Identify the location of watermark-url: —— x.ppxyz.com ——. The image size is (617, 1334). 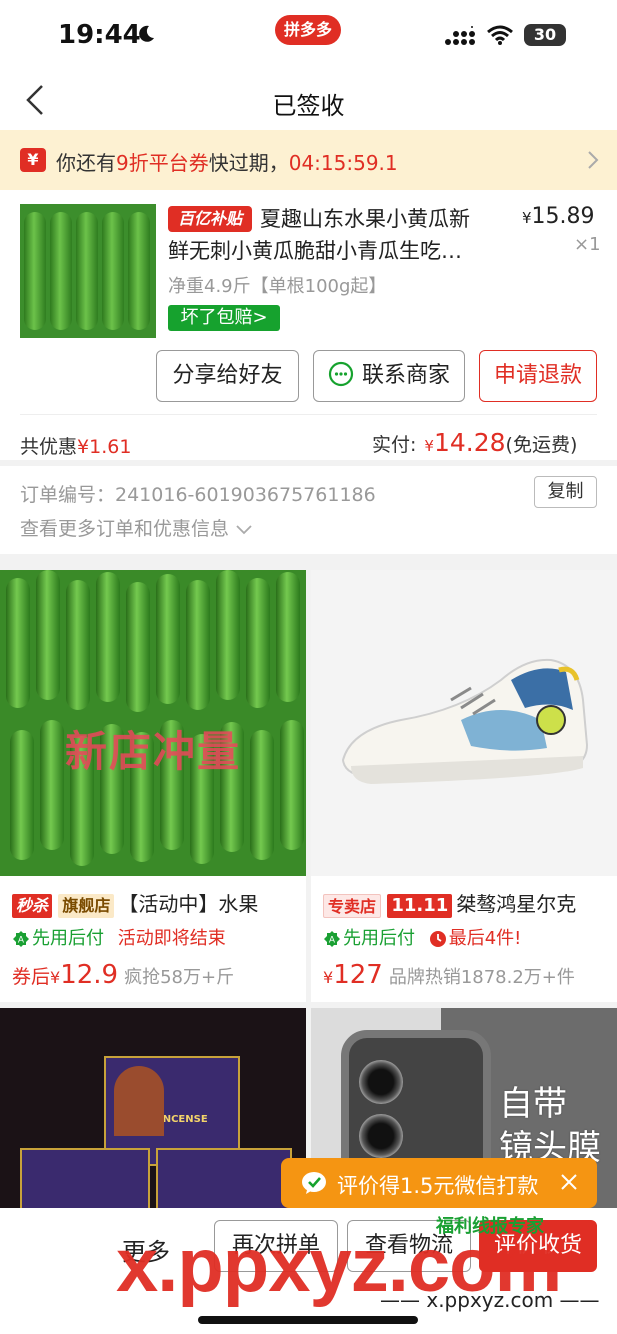
(490, 1300).